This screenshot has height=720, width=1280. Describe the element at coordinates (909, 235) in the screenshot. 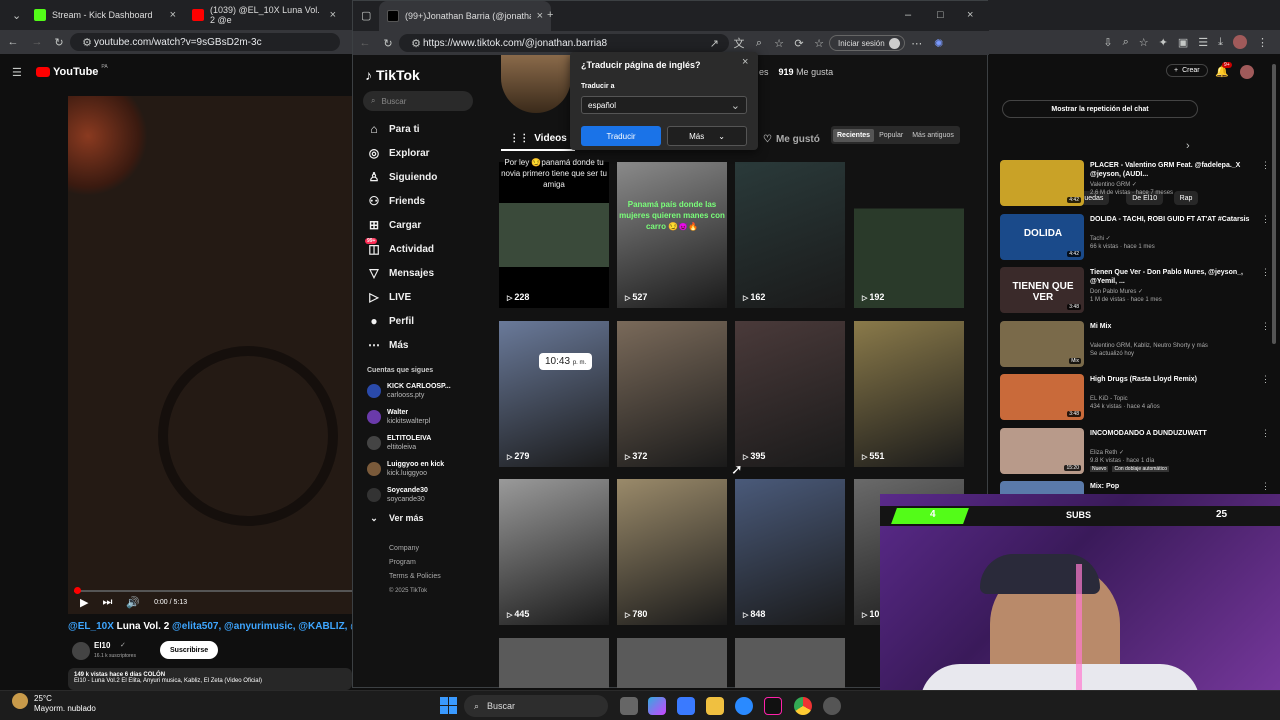

I see `video-card: ▷ 192` at that location.